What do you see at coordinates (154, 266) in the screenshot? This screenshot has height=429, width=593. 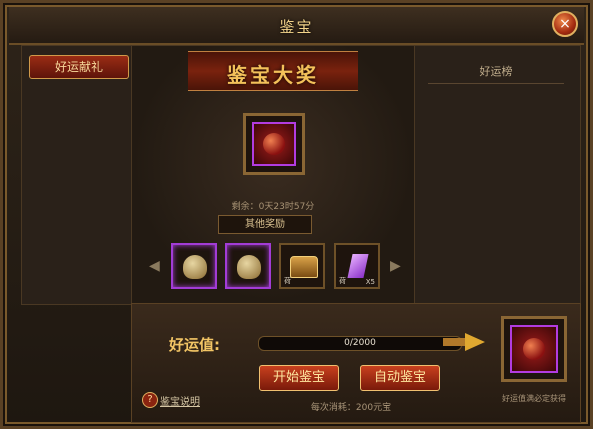 I see `arrow-left-icon: ◀` at bounding box center [154, 266].